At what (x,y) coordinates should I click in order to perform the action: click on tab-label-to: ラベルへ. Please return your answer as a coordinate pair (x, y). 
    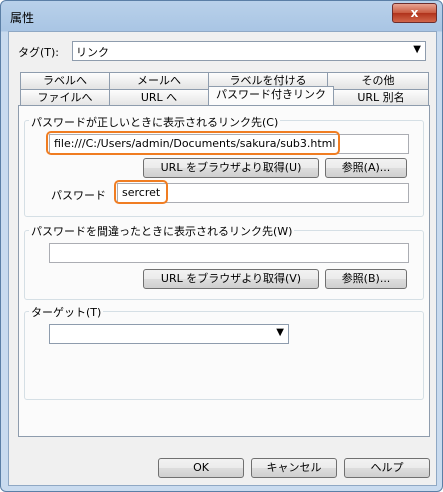
    Looking at the image, I should click on (65, 80).